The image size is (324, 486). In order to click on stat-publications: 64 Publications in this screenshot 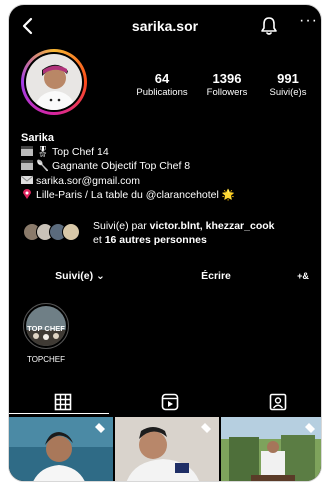, I will do `click(162, 84)`.